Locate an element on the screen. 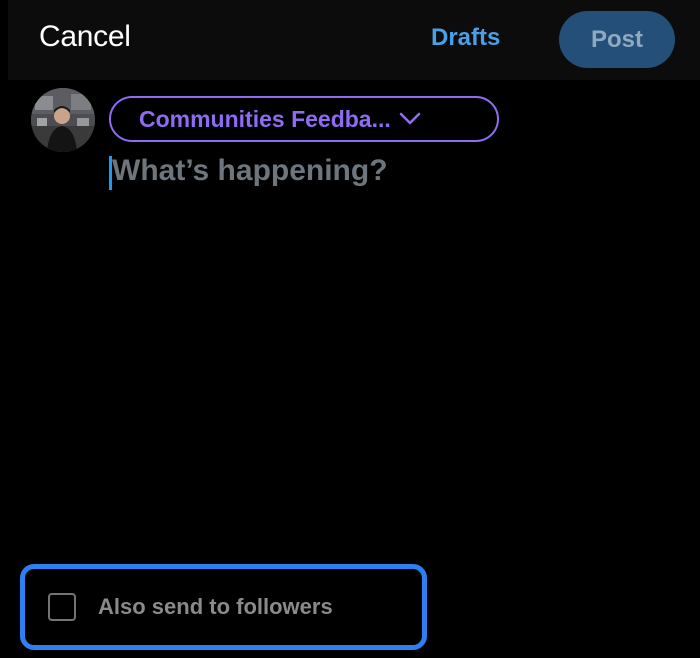  checkbox-unchecked-icon is located at coordinates (62, 607).